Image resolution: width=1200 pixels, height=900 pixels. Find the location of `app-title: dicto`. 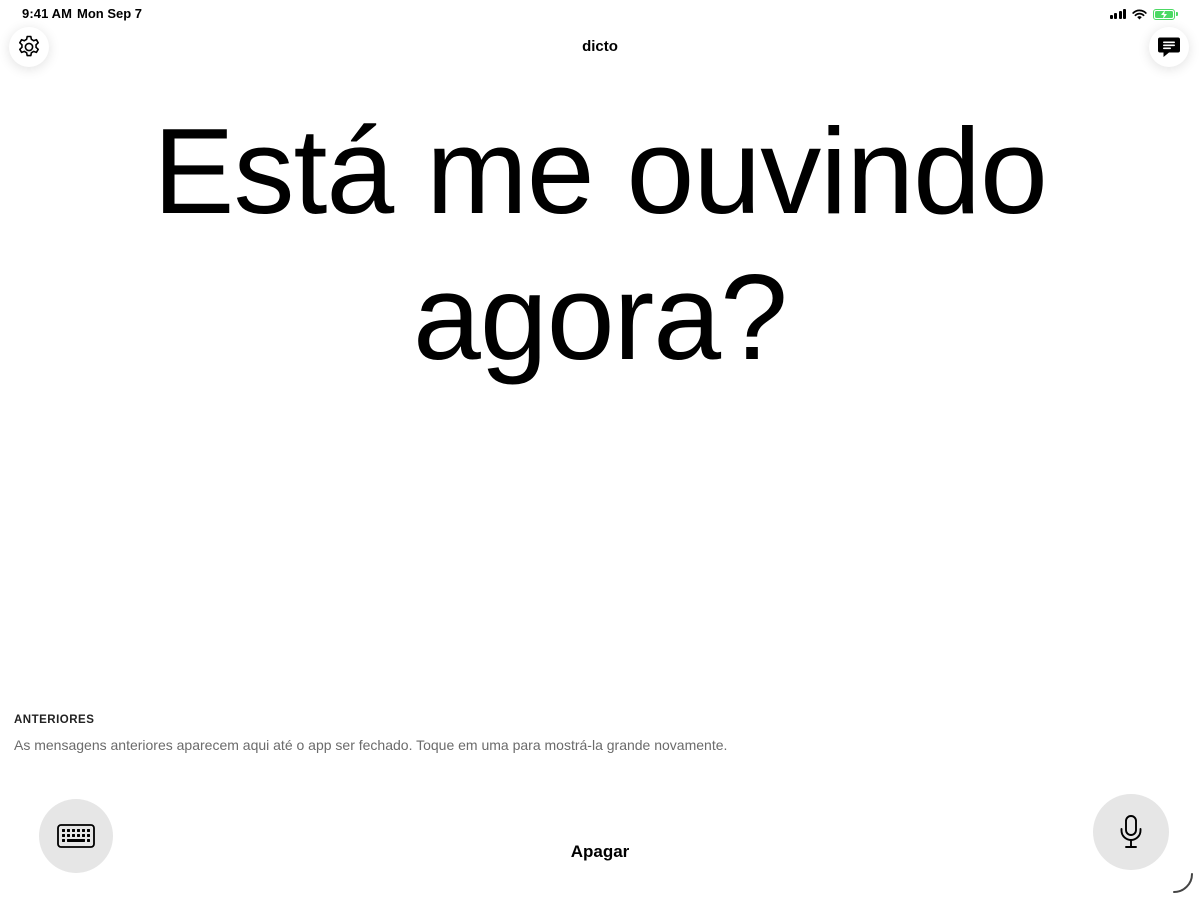

app-title: dicto is located at coordinates (600, 46).